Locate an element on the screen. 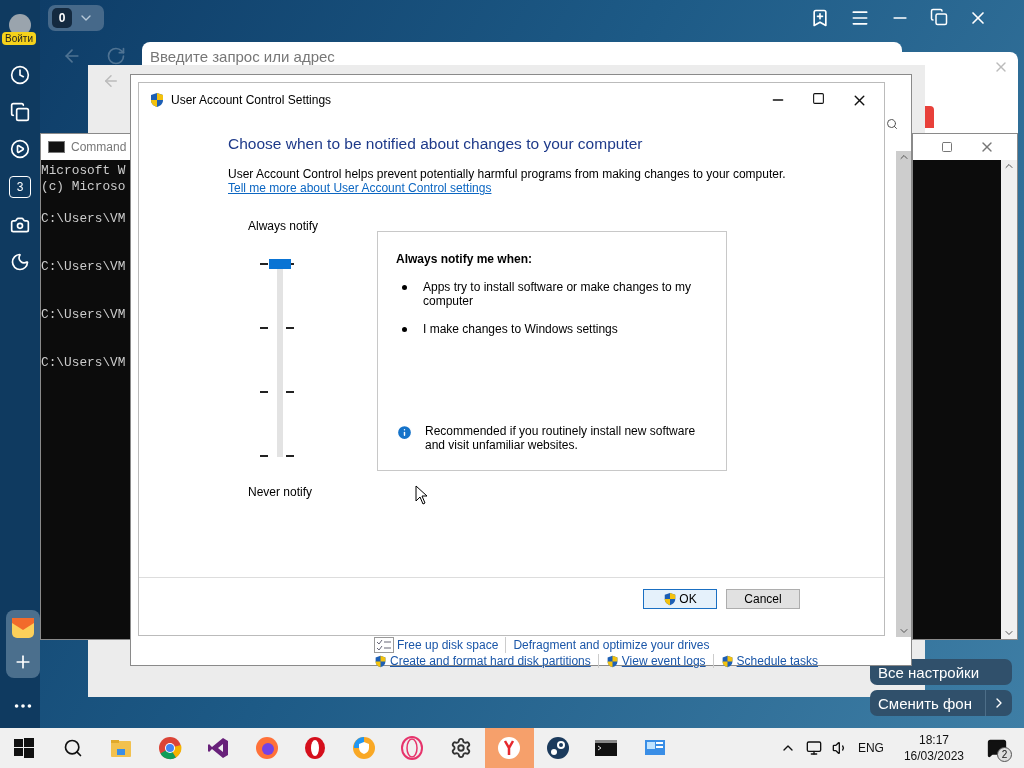  tab-counter: 0 is located at coordinates (76, 18).